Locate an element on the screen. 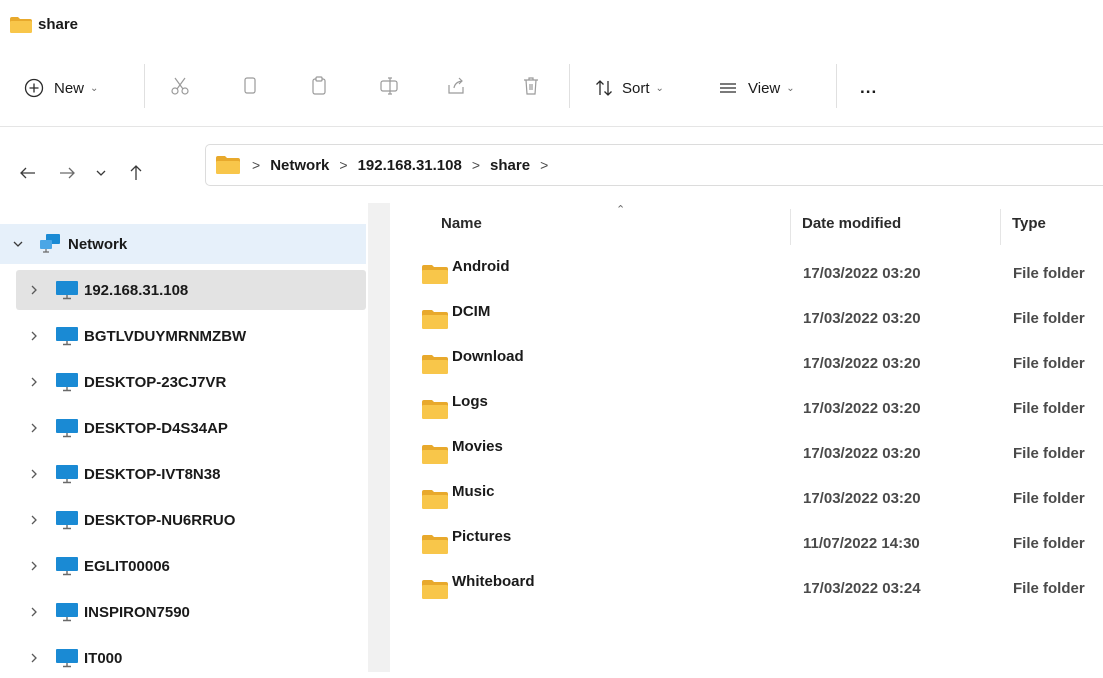  scissors-icon is located at coordinates (180, 86).